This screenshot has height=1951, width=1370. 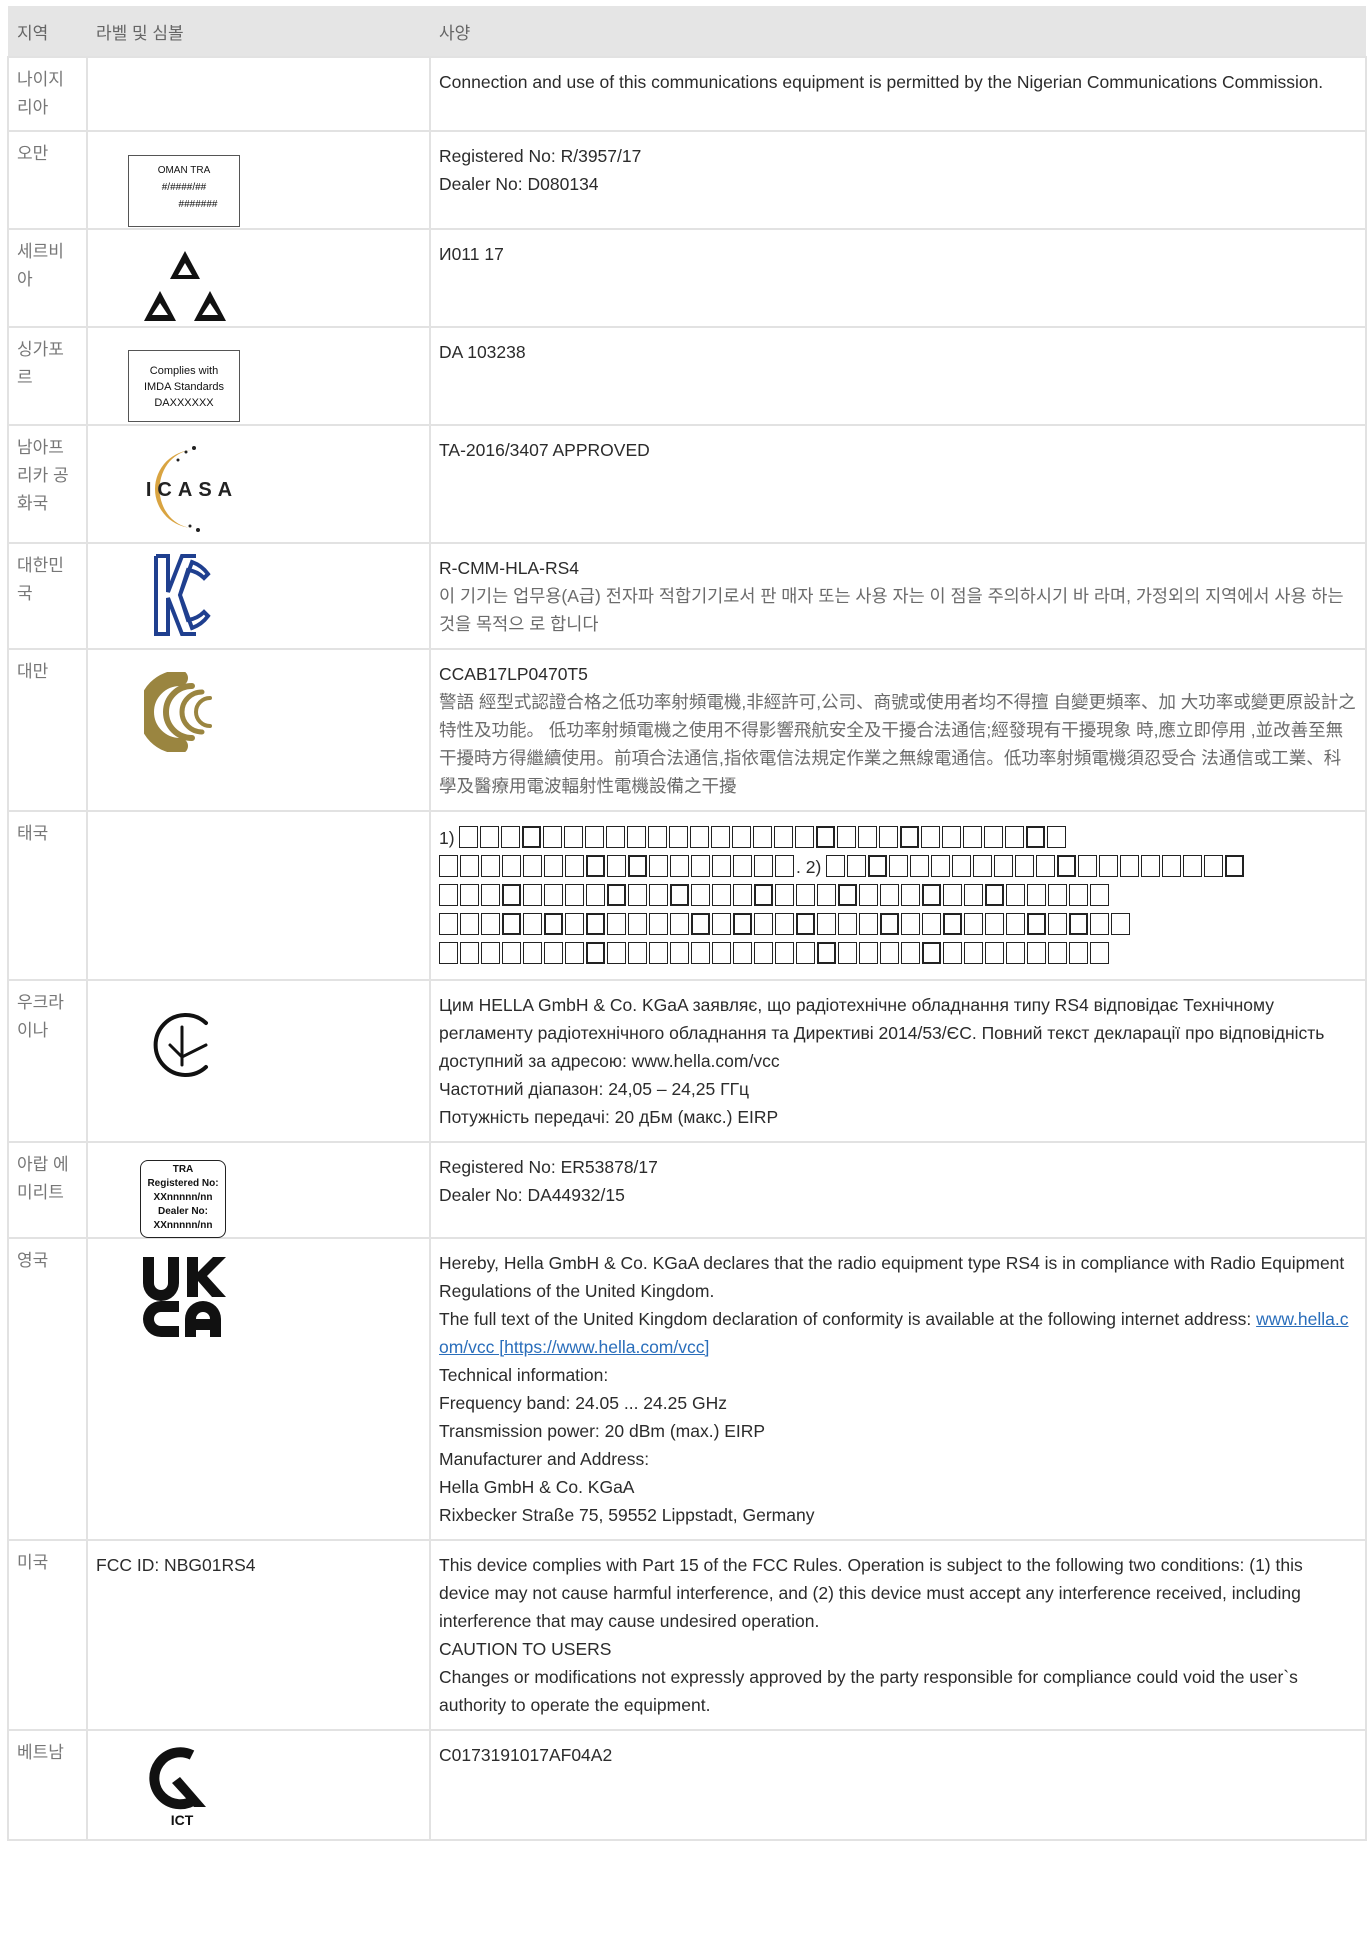 I want to click on region-cell: 오만, so click(x=47, y=180).